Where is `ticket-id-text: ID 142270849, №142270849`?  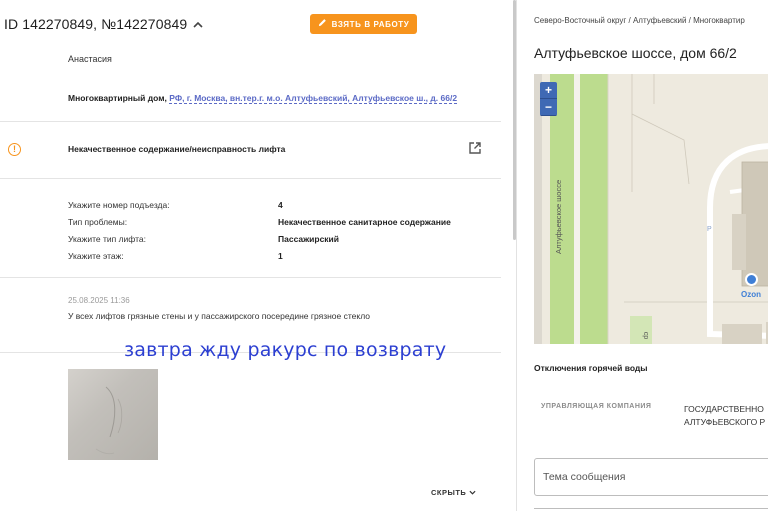
ticket-id-text: ID 142270849, №142270849 is located at coordinates (96, 24).